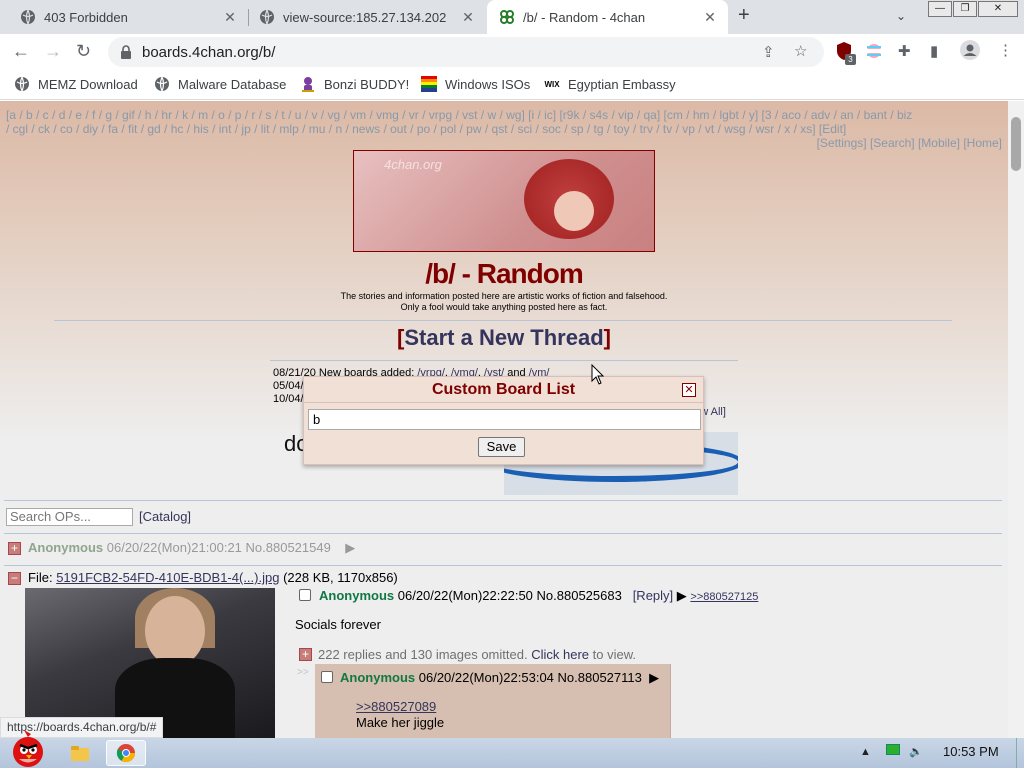 The height and width of the screenshot is (768, 1024). I want to click on pride-extension-icon, so click(874, 53).